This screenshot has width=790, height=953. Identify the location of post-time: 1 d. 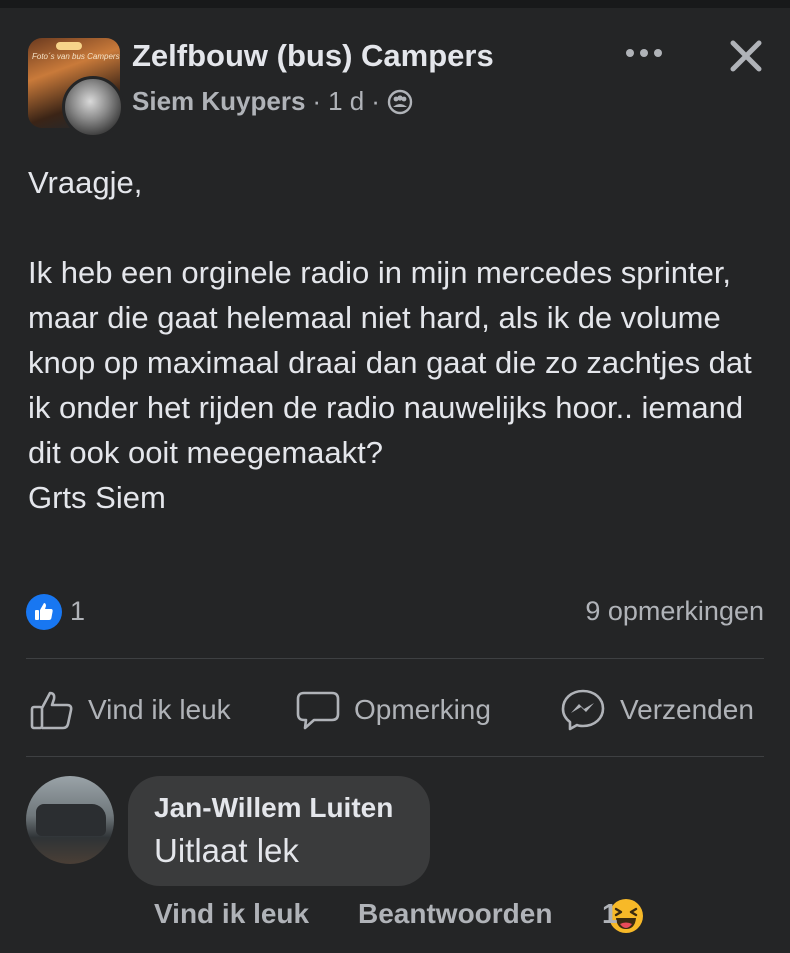
(346, 101).